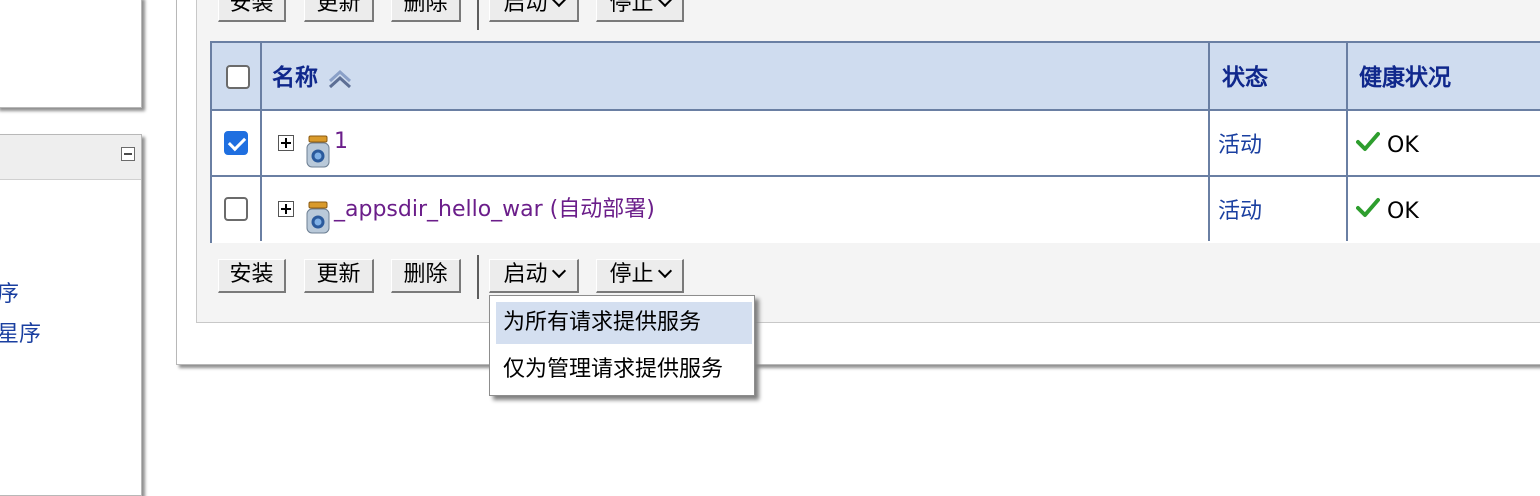 Image resolution: width=1540 pixels, height=496 pixels. I want to click on install-button-top: 安装, so click(252, 11).